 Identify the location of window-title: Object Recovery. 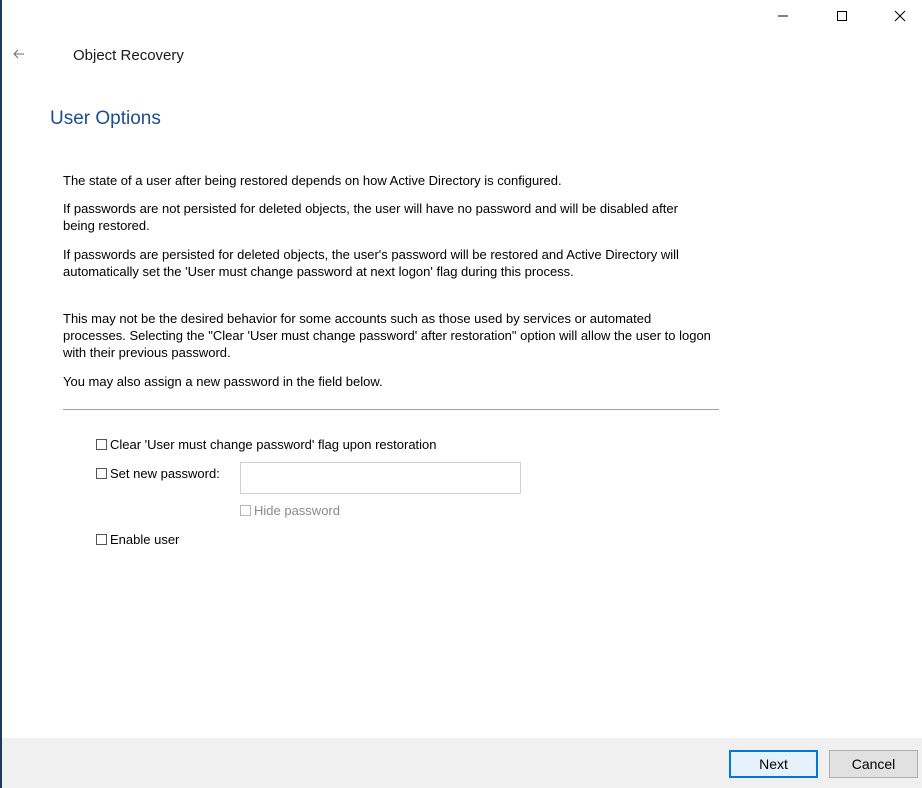
(128, 55).